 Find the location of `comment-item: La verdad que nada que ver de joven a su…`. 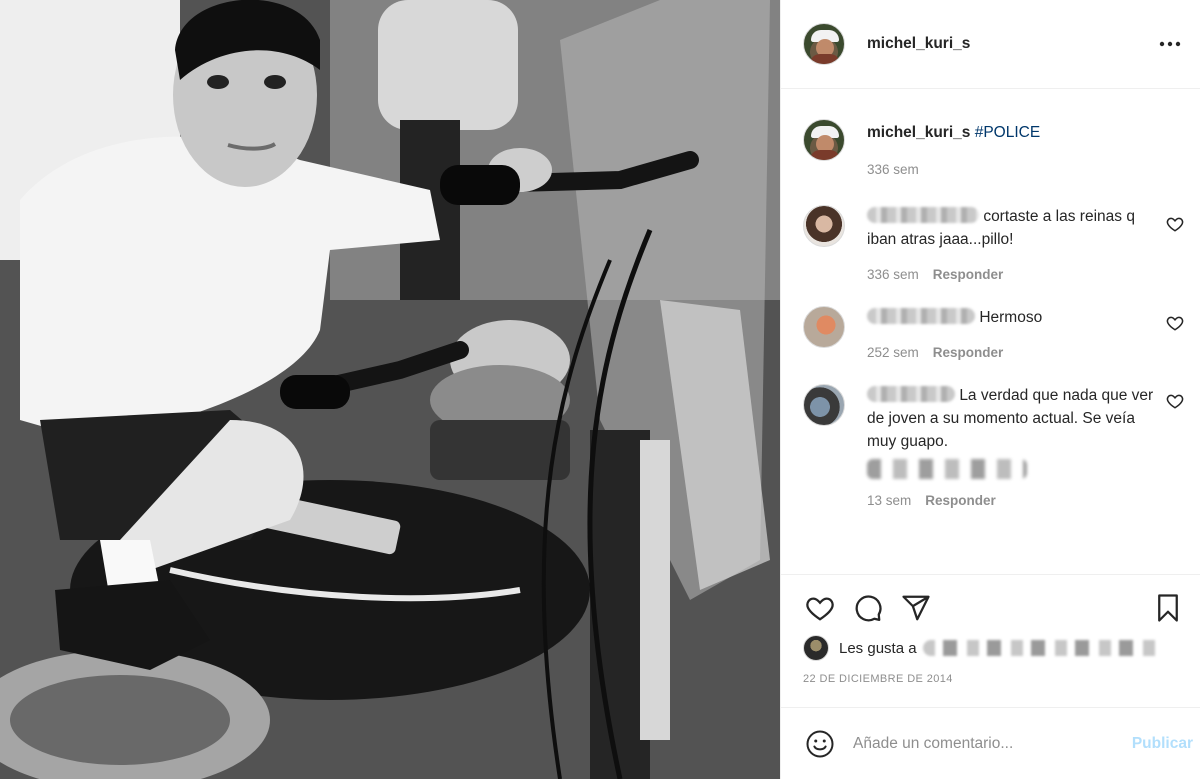

comment-item: La verdad que nada que ver de joven a su… is located at coordinates (993, 446).